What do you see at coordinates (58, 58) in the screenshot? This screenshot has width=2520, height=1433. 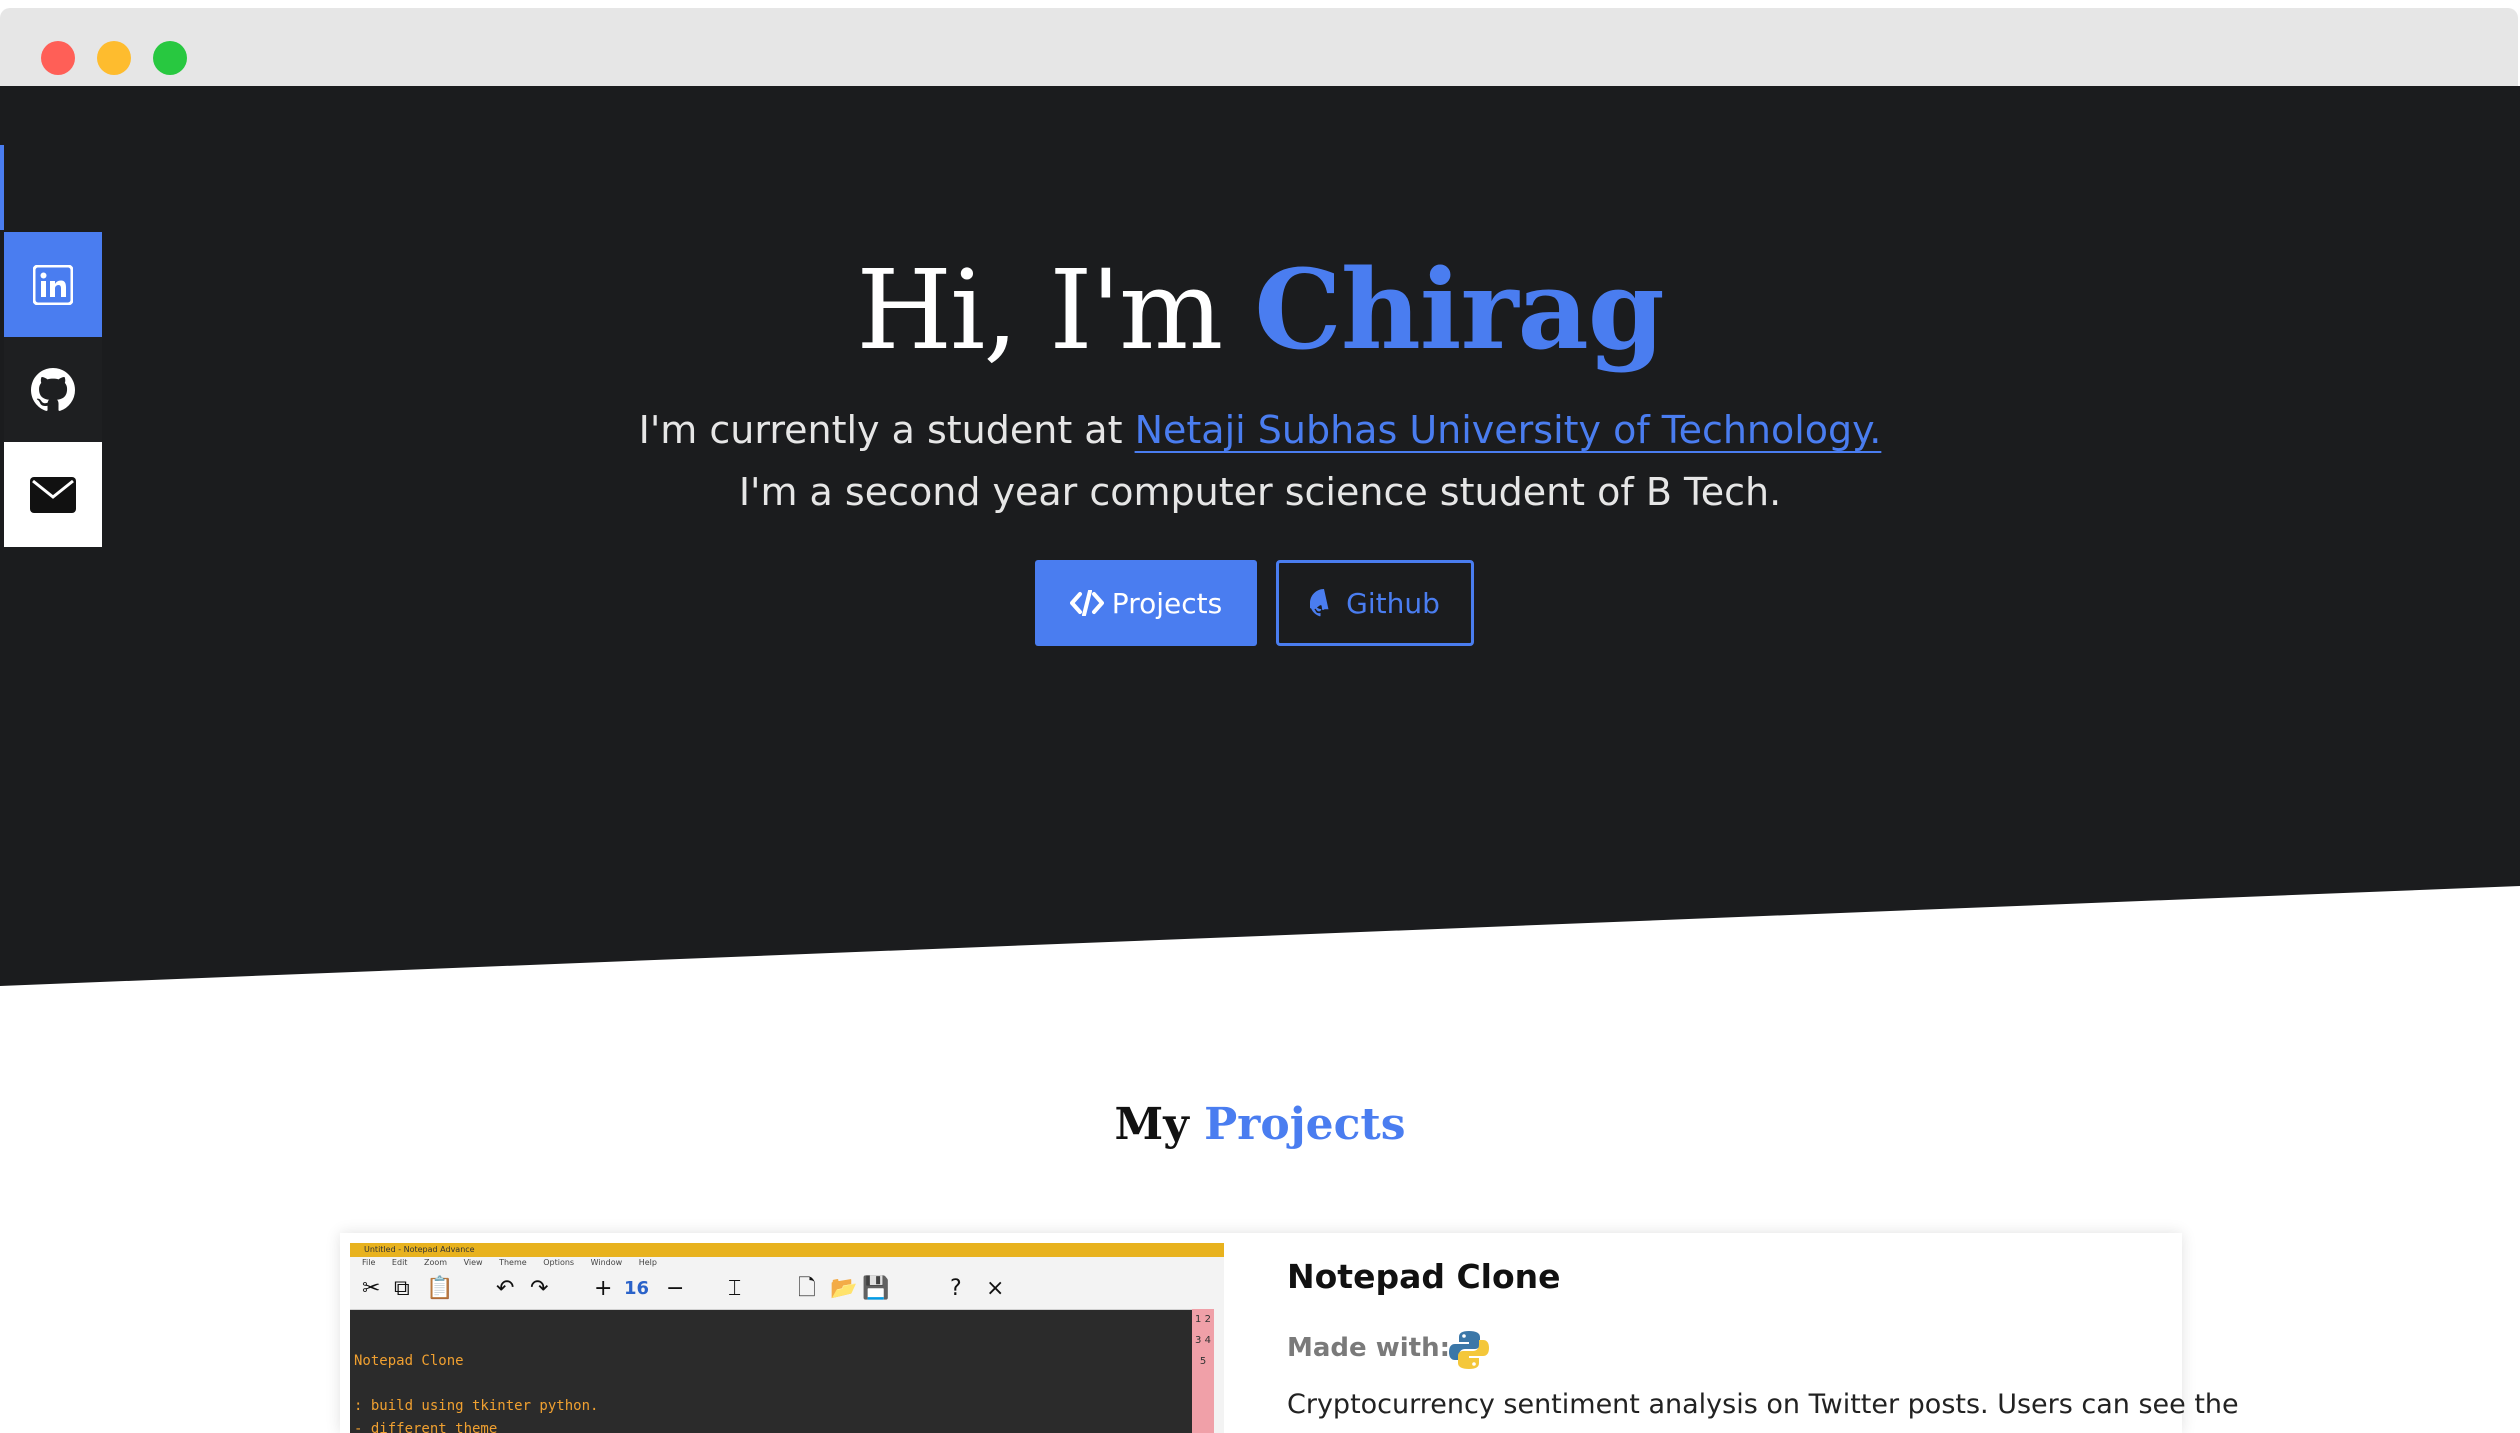 I see `close-window-button` at bounding box center [58, 58].